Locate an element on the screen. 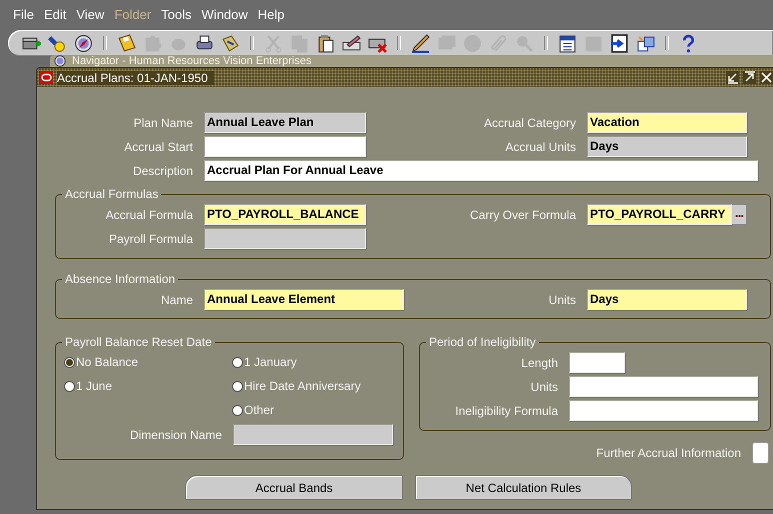  field-label: Accrual Start is located at coordinates (158, 147).